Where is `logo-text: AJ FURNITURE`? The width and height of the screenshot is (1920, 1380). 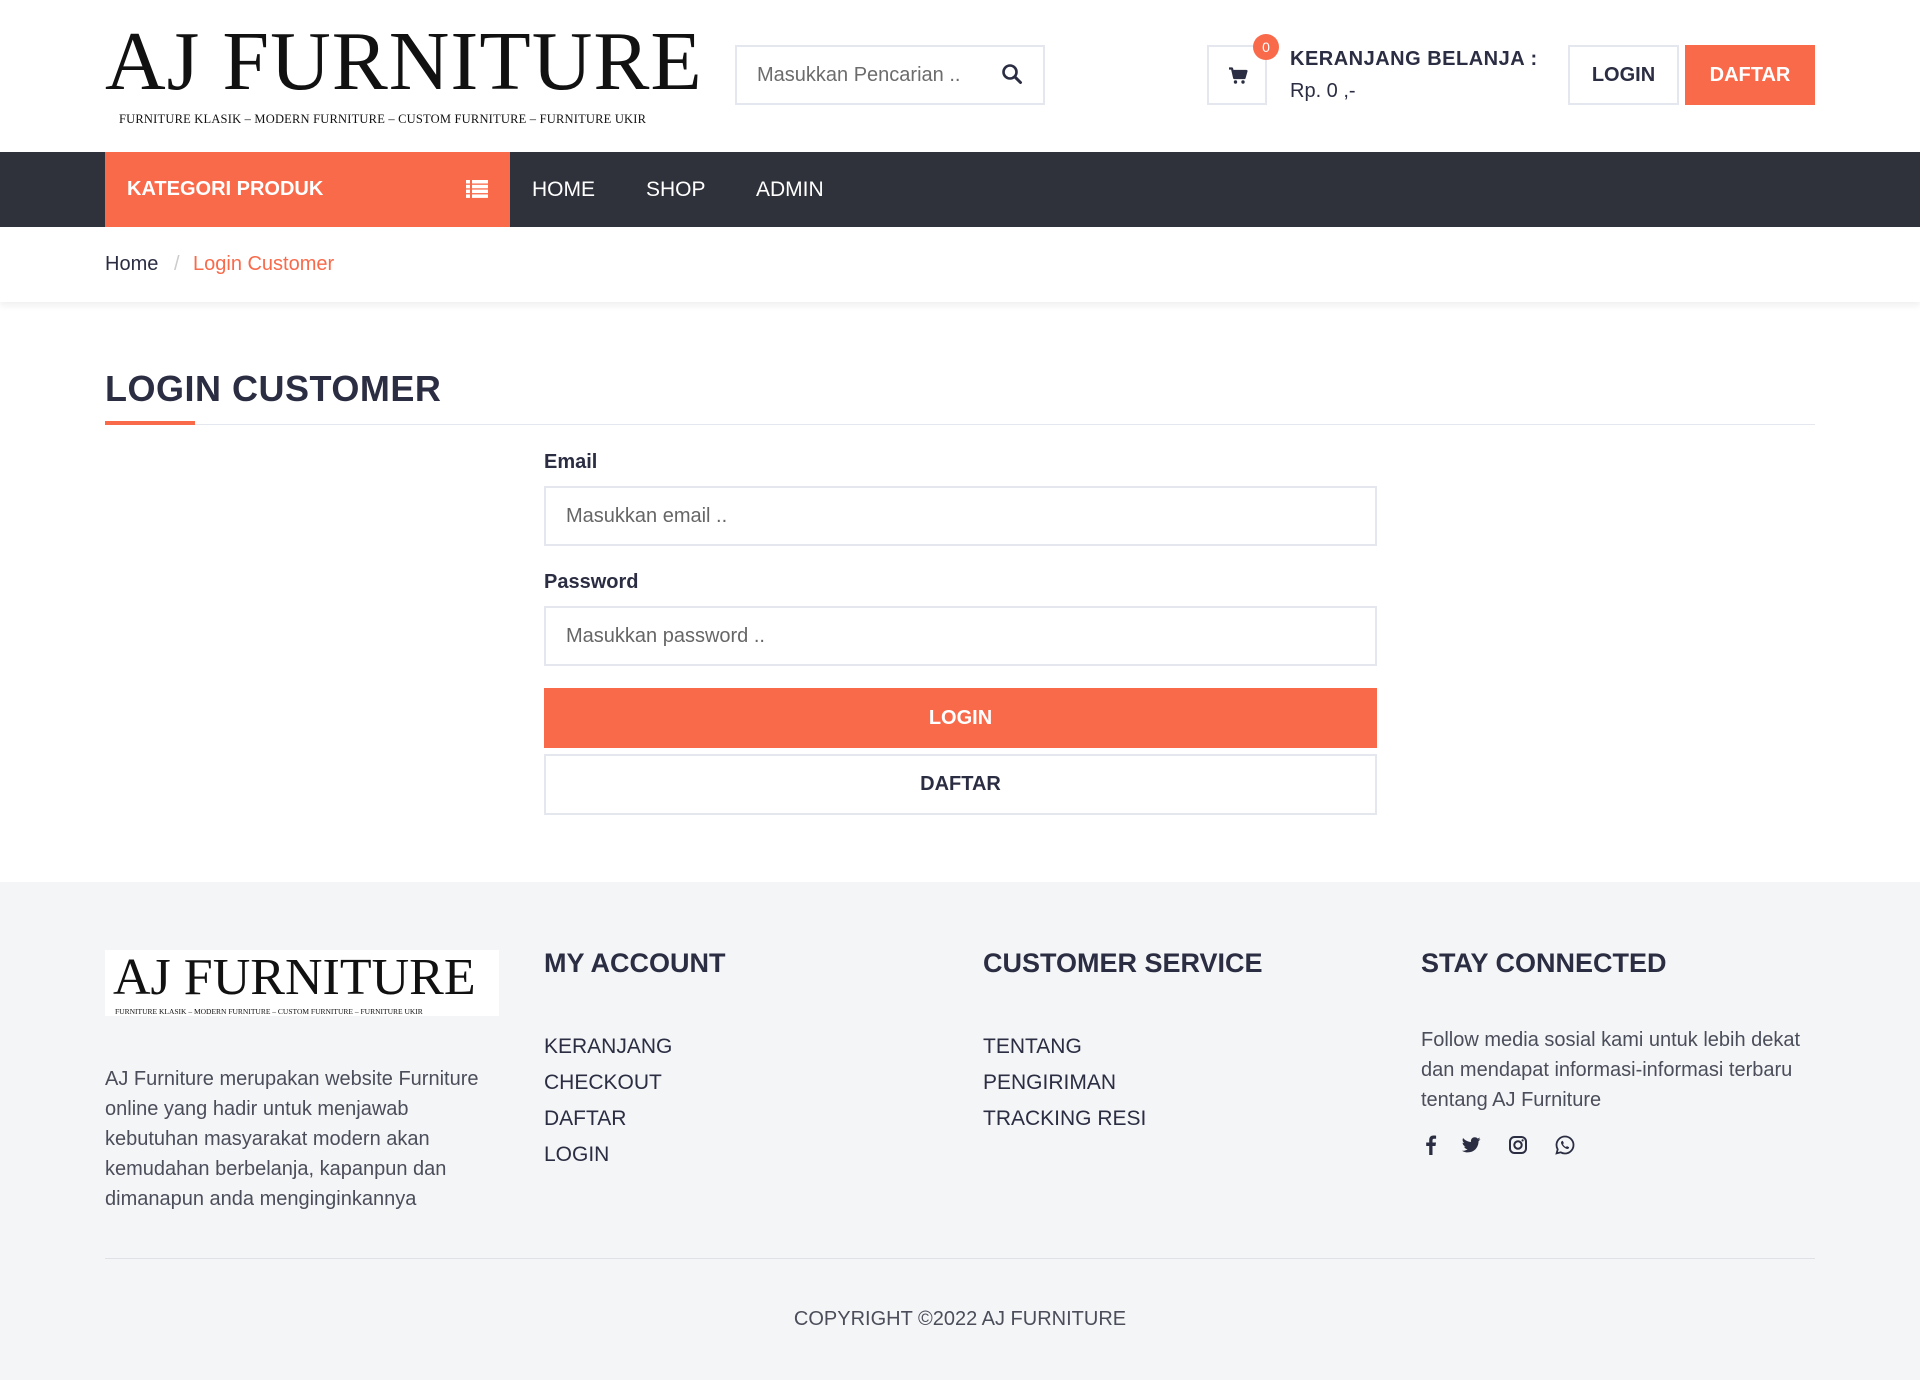 logo-text: AJ FURNITURE is located at coordinates (404, 61).